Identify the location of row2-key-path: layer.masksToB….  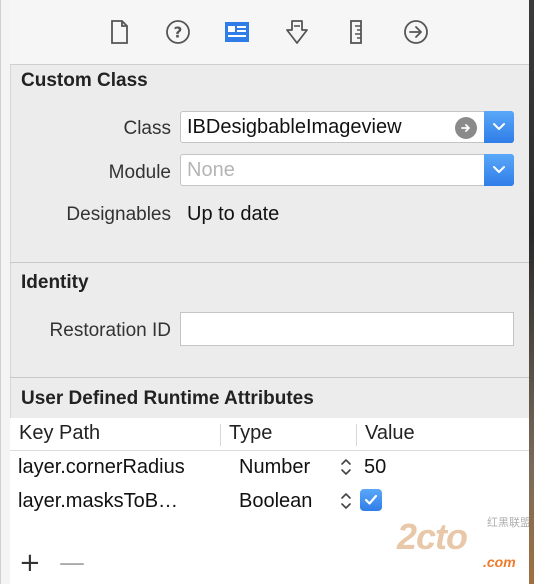
(98, 501).